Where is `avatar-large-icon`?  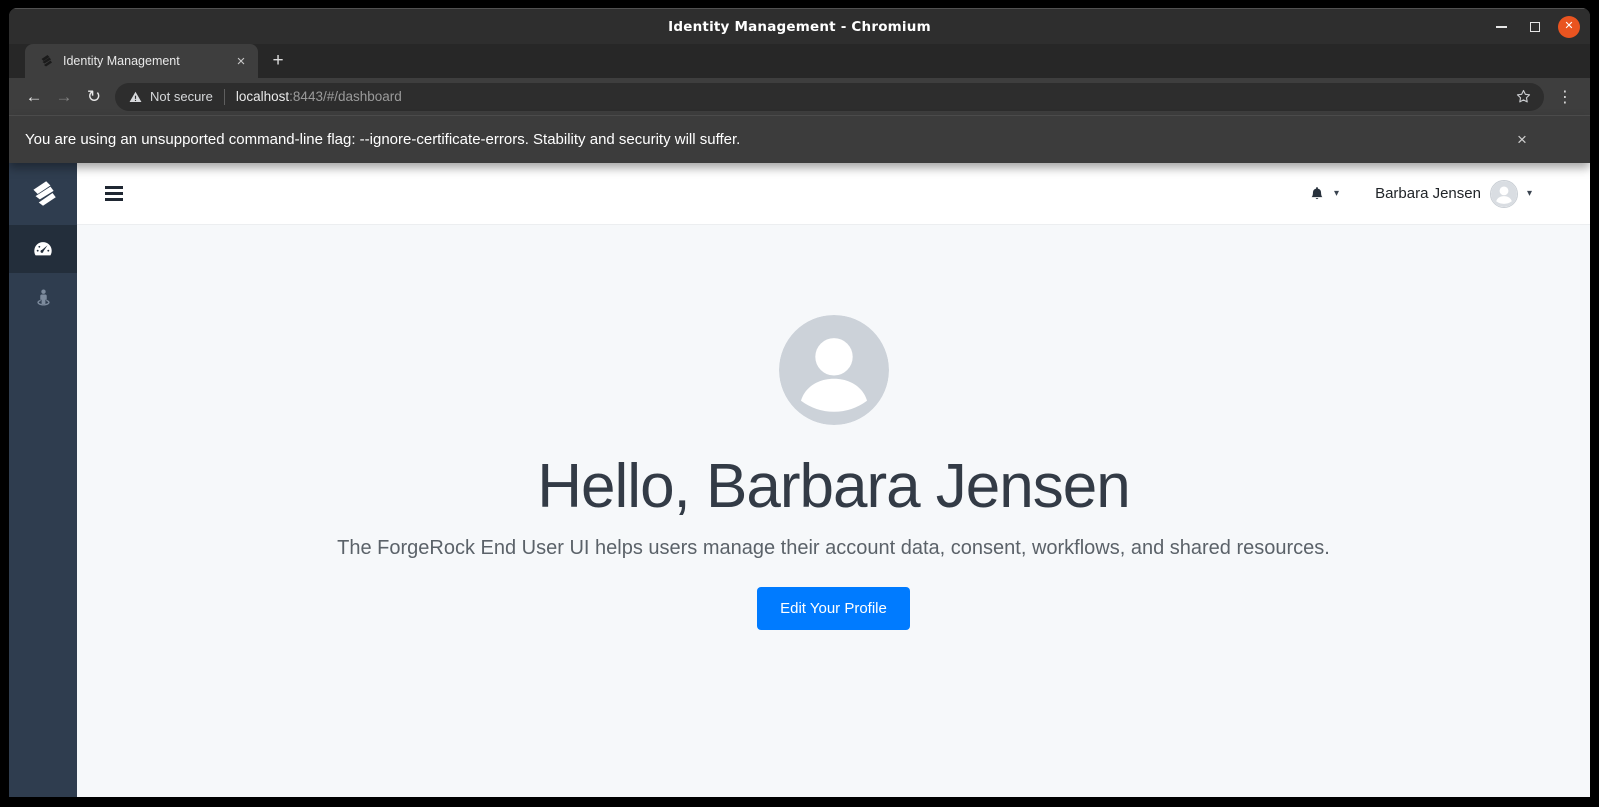 avatar-large-icon is located at coordinates (833, 370).